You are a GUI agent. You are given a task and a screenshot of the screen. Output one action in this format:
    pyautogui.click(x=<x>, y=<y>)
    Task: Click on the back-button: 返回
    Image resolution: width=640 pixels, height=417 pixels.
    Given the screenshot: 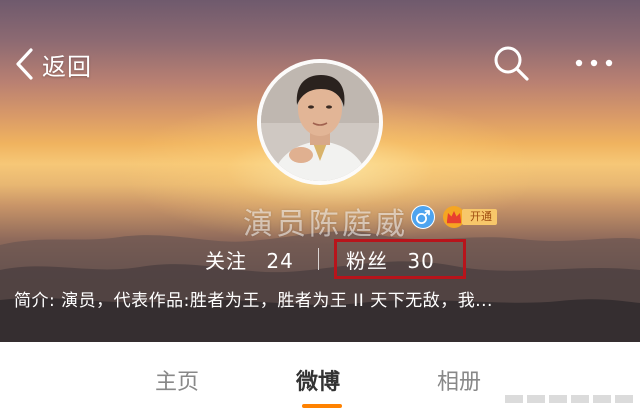 What is the action you would take?
    pyautogui.click(x=53, y=64)
    